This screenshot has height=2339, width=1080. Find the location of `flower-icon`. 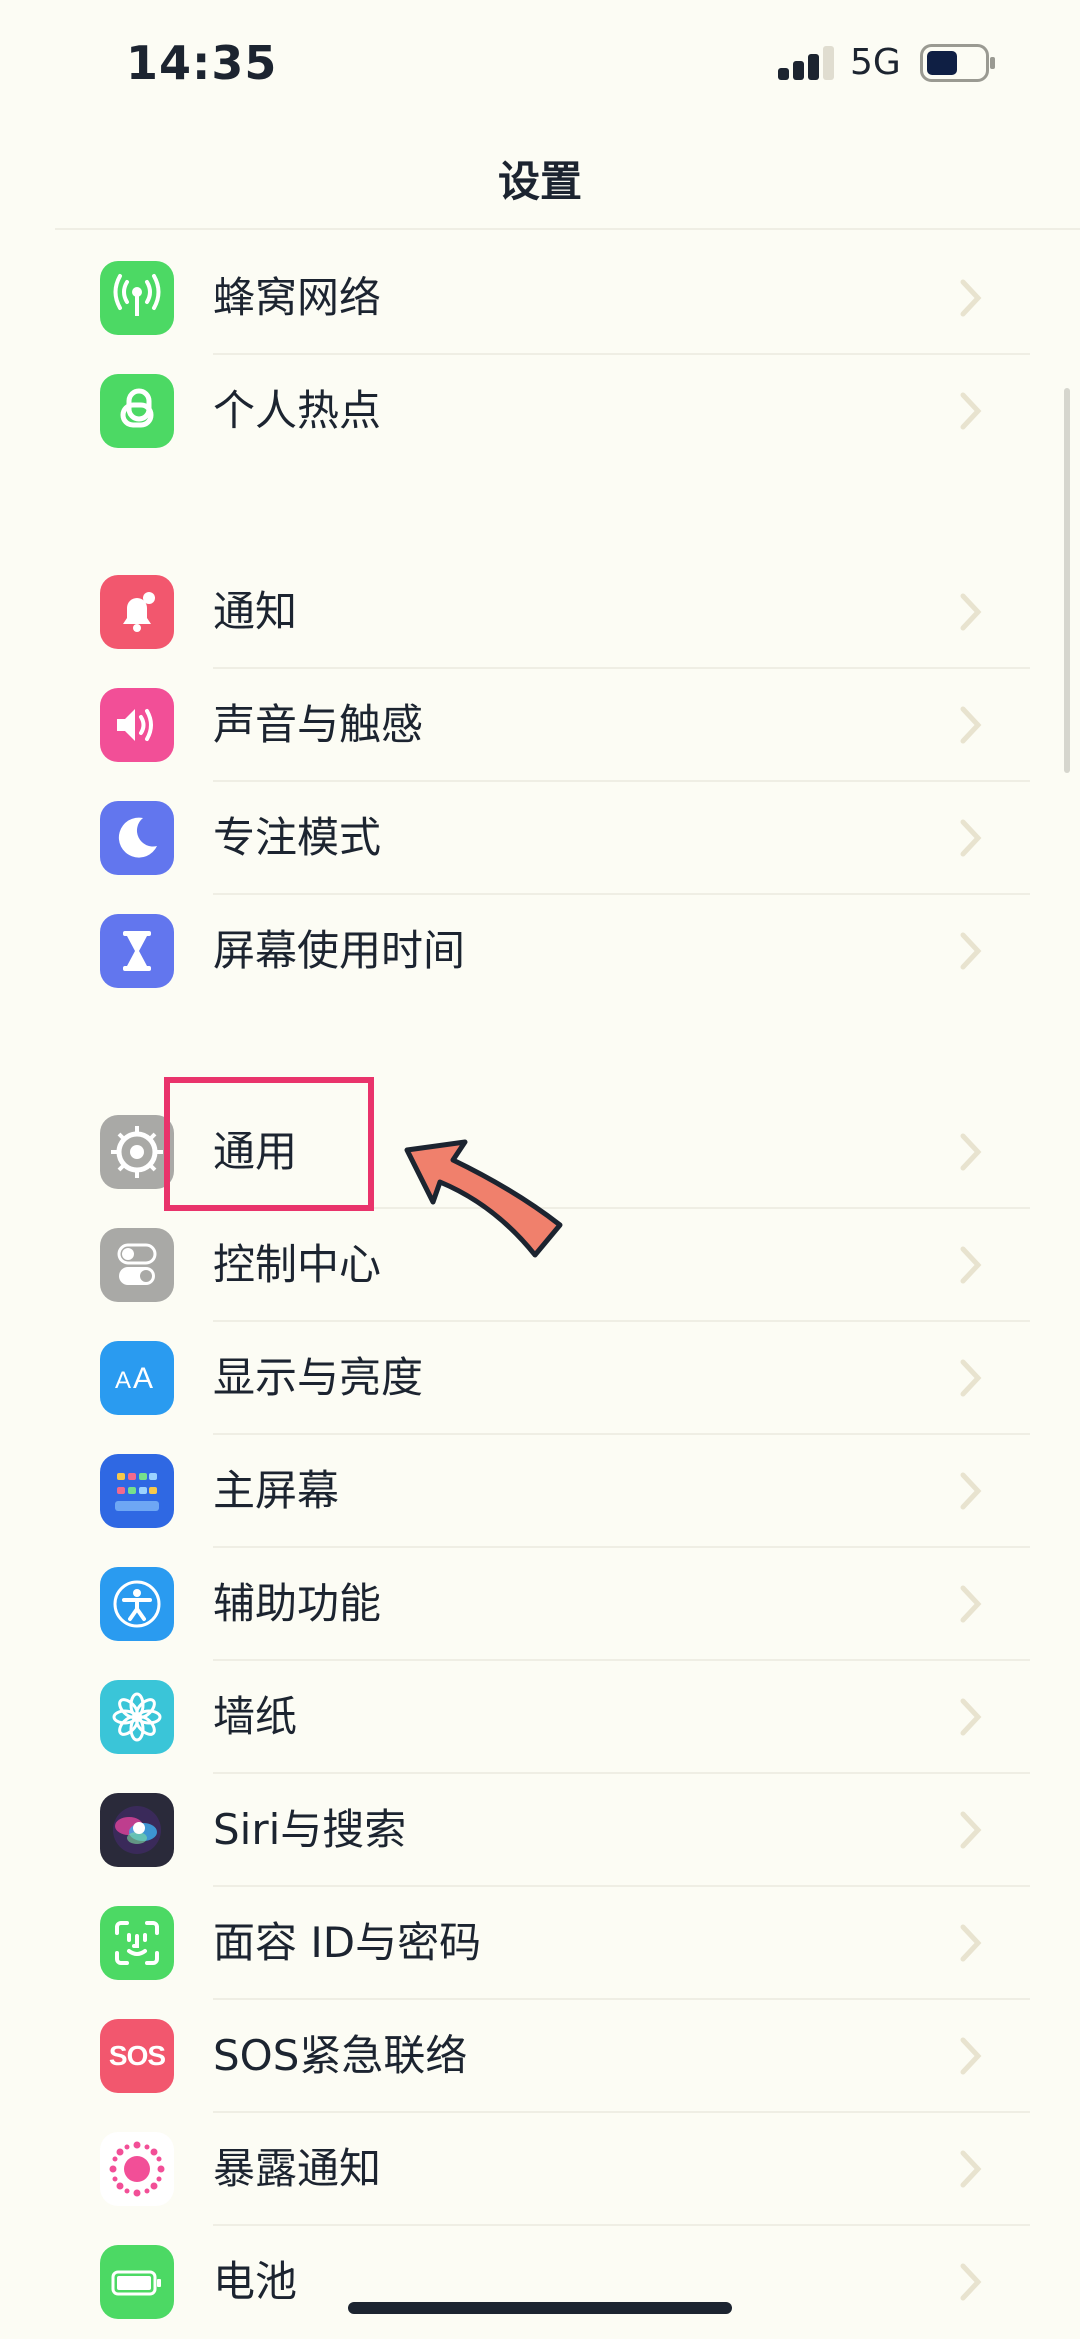

flower-icon is located at coordinates (137, 1717).